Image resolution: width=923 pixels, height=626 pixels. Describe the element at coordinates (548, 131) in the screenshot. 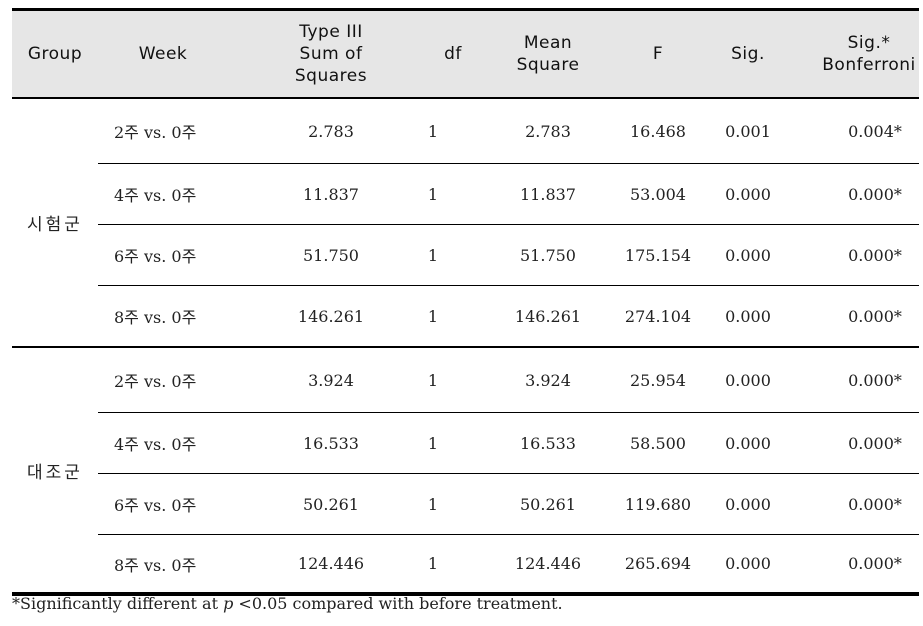

I see `cell-ms: 2.783` at that location.